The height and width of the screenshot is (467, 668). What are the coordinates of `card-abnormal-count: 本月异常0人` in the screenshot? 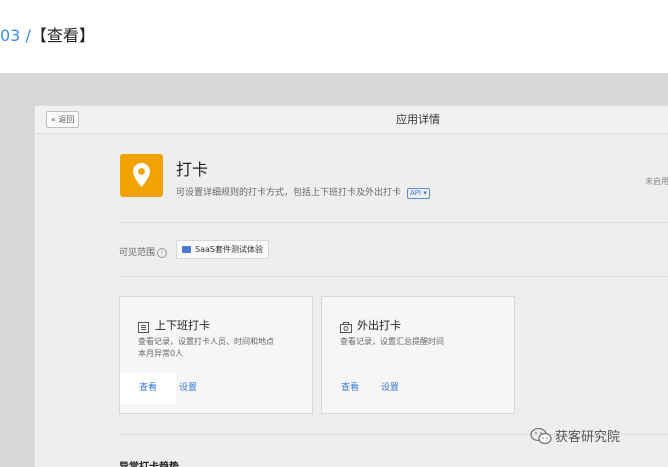 It's located at (161, 353).